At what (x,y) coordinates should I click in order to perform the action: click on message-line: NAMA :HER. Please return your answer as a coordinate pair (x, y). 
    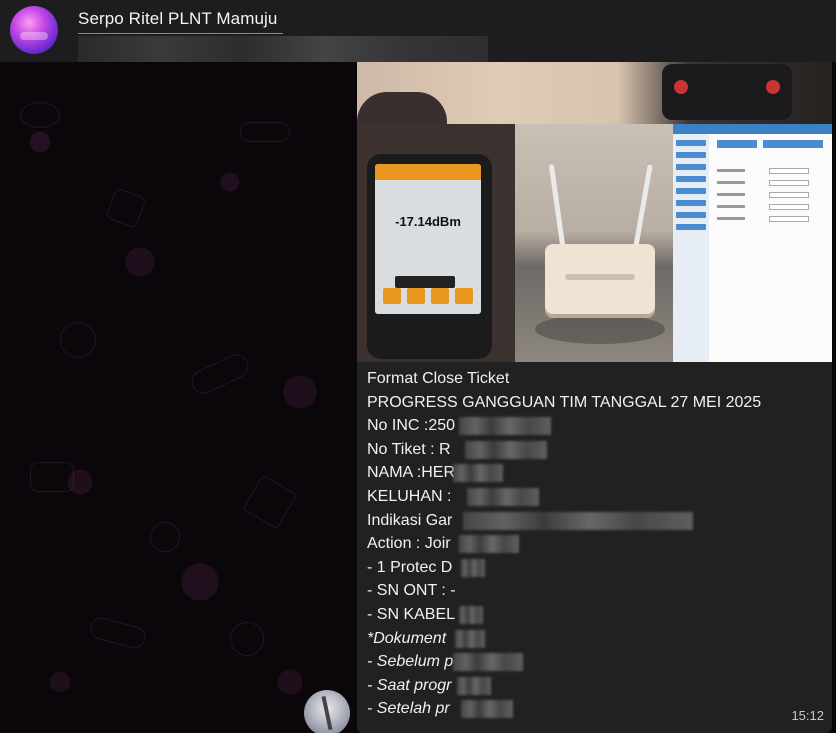
    Looking at the image, I should click on (594, 473).